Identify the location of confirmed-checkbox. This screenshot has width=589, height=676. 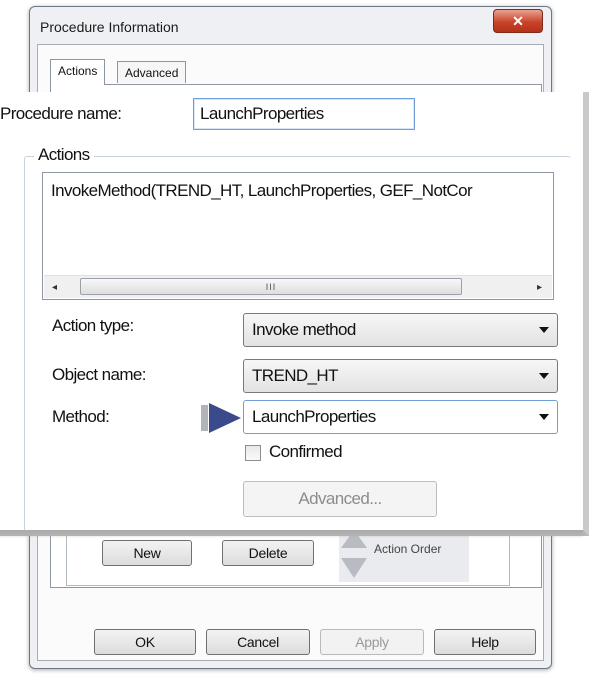
(253, 453).